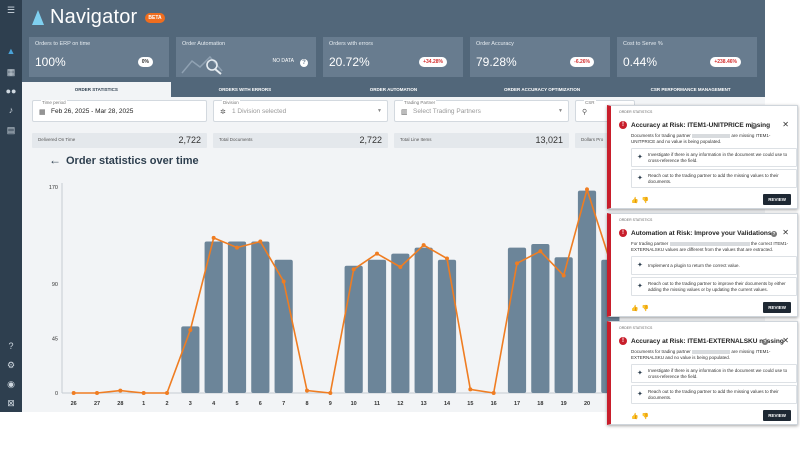 The height and width of the screenshot is (450, 800). What do you see at coordinates (11, 91) in the screenshot?
I see `users-icon: ●●` at bounding box center [11, 91].